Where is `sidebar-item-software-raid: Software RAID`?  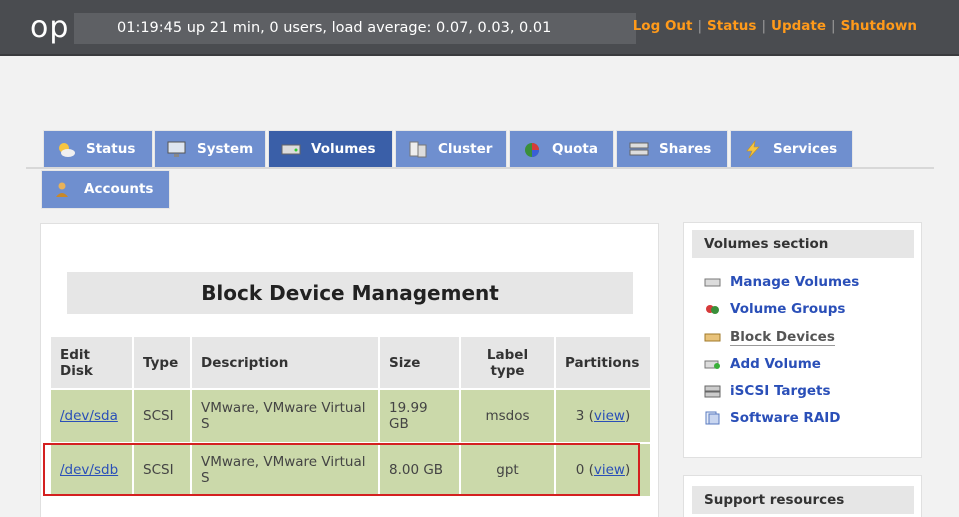
sidebar-item-software-raid: Software RAID is located at coordinates (781, 421).